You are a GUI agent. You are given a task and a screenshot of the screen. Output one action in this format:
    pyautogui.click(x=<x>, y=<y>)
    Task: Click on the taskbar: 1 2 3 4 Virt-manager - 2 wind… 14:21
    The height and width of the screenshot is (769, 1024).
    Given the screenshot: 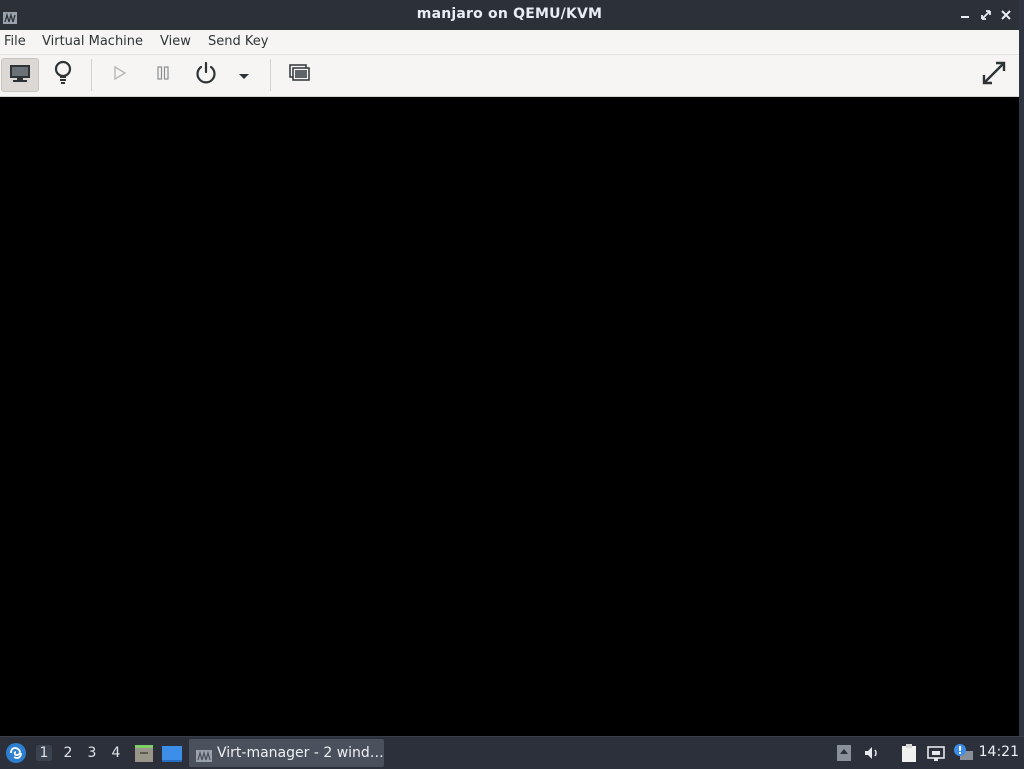 What is the action you would take?
    pyautogui.click(x=512, y=752)
    